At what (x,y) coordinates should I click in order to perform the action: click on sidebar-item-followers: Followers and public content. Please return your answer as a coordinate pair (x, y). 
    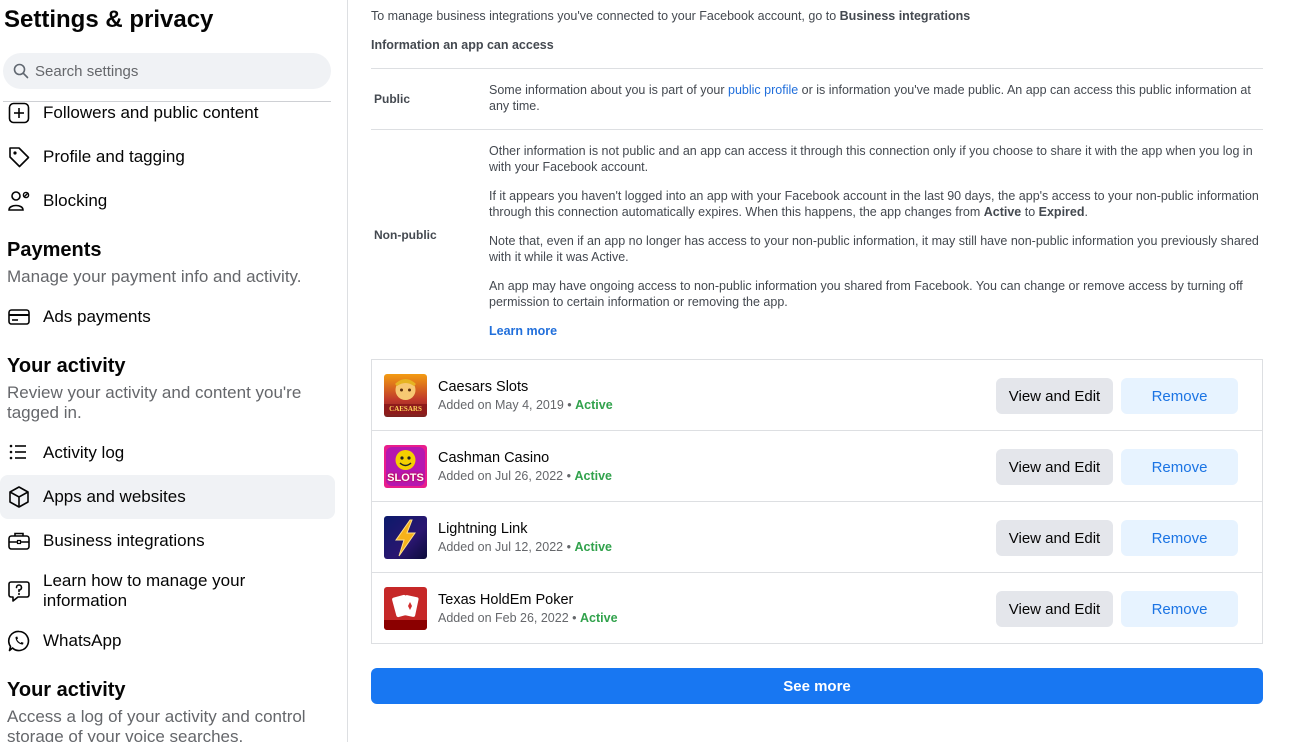
    Looking at the image, I should click on (167, 113).